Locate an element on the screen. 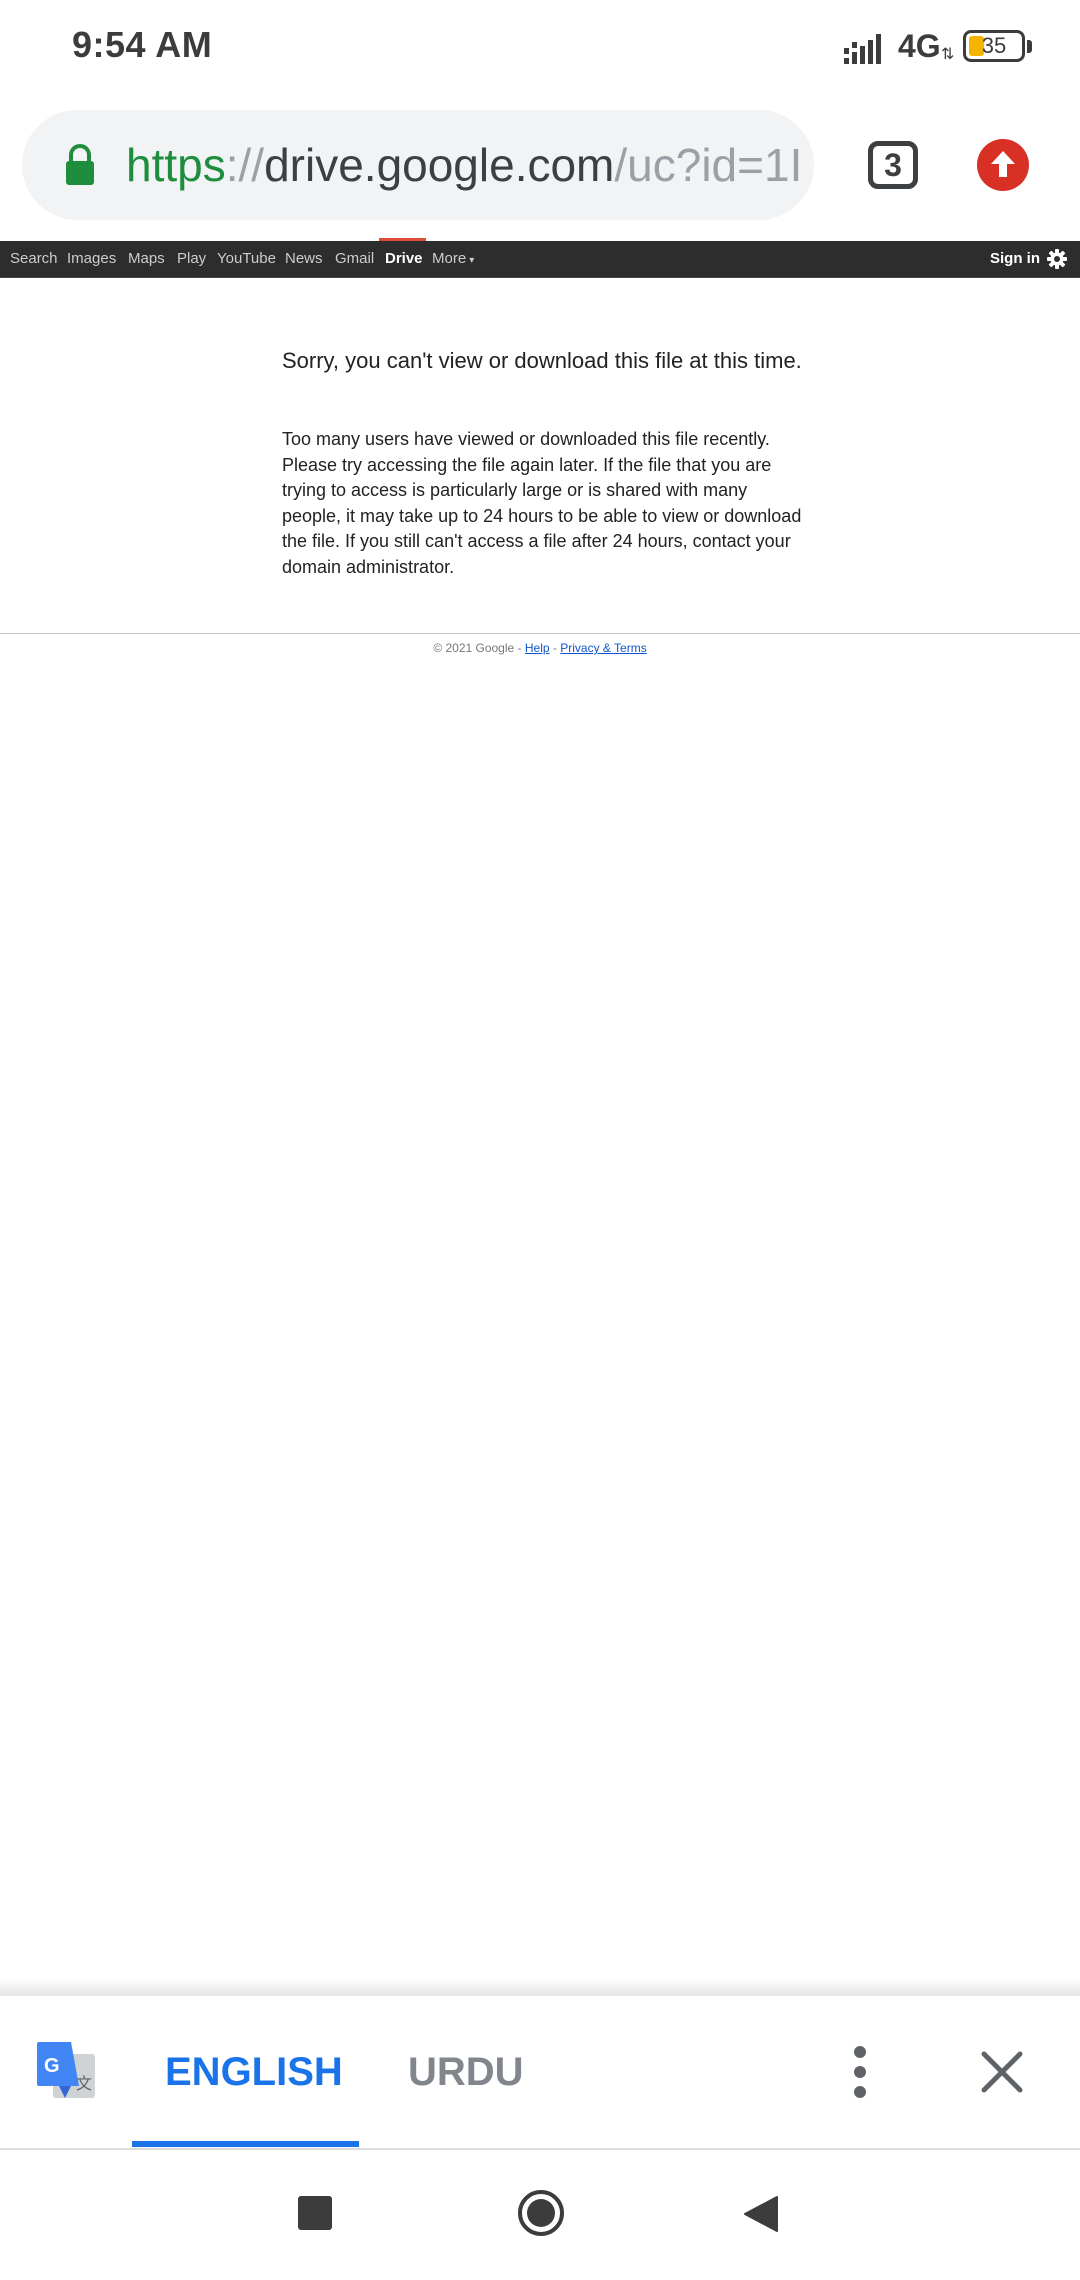 The width and height of the screenshot is (1080, 2280). arrow-up-icon is located at coordinates (1003, 164).